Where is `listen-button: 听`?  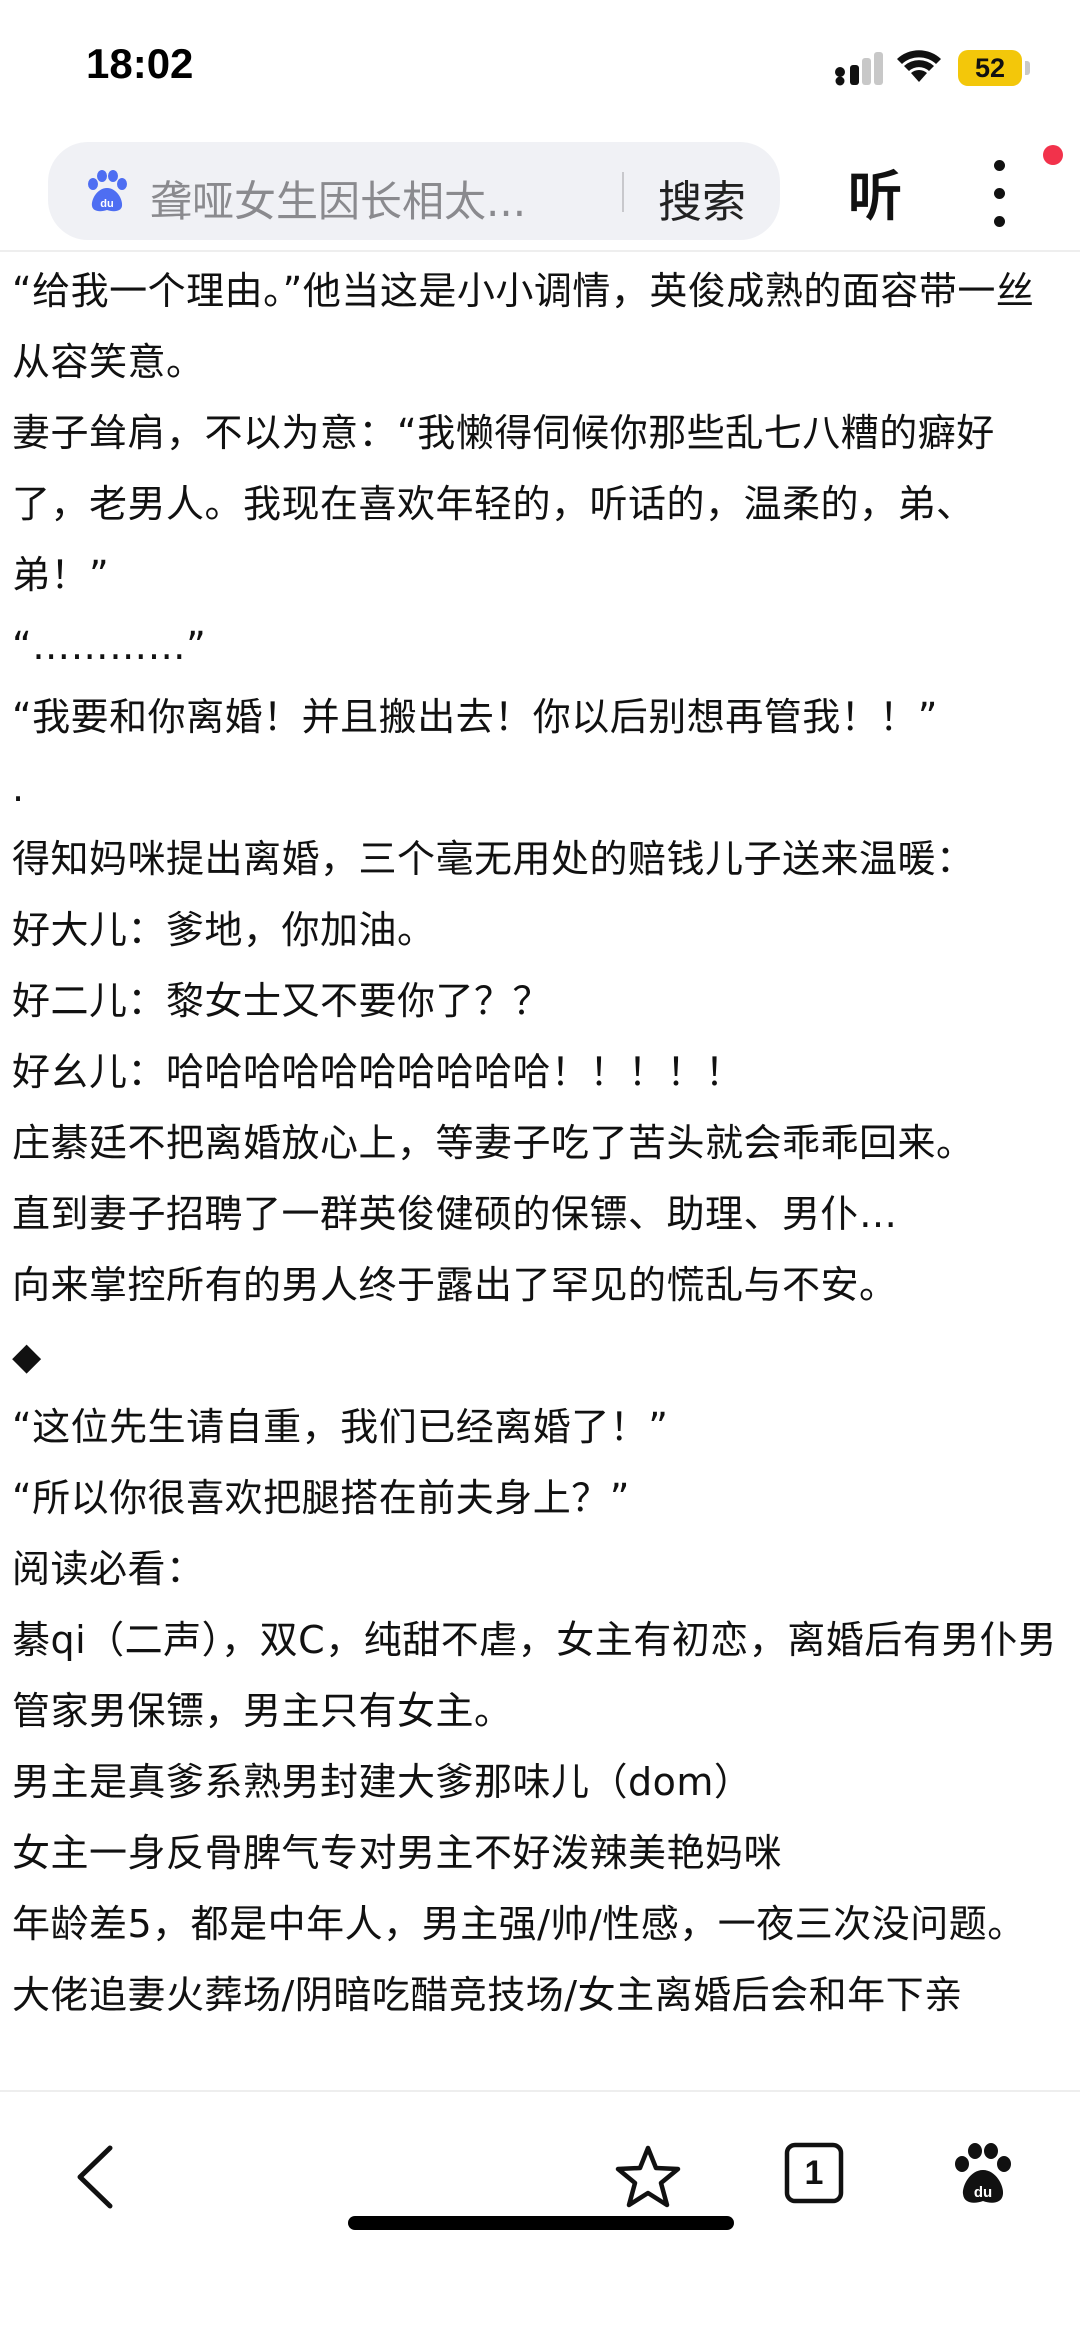 listen-button: 听 is located at coordinates (875, 191).